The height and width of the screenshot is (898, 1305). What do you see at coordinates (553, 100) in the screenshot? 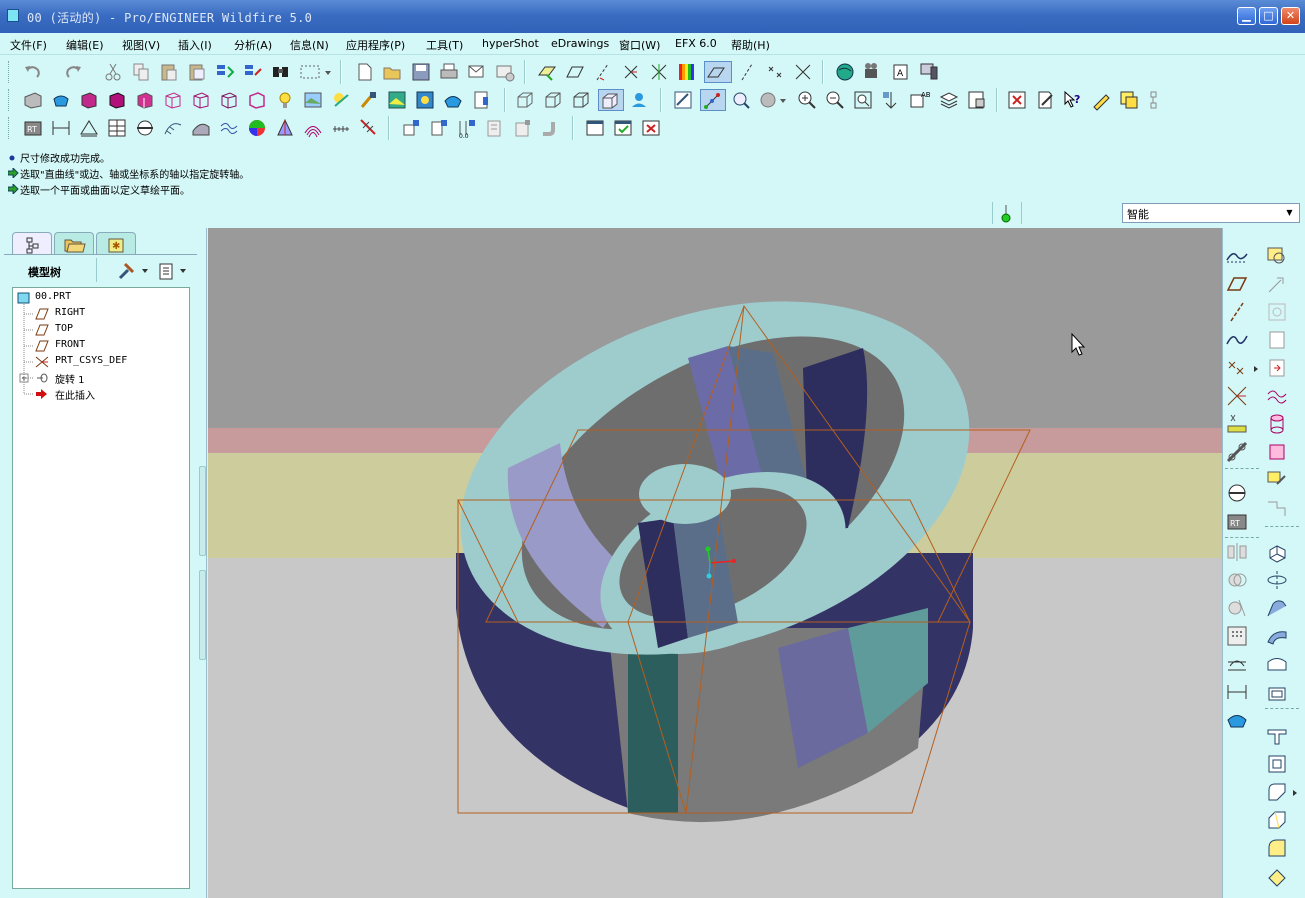
I see `hidden-view-icon` at bounding box center [553, 100].